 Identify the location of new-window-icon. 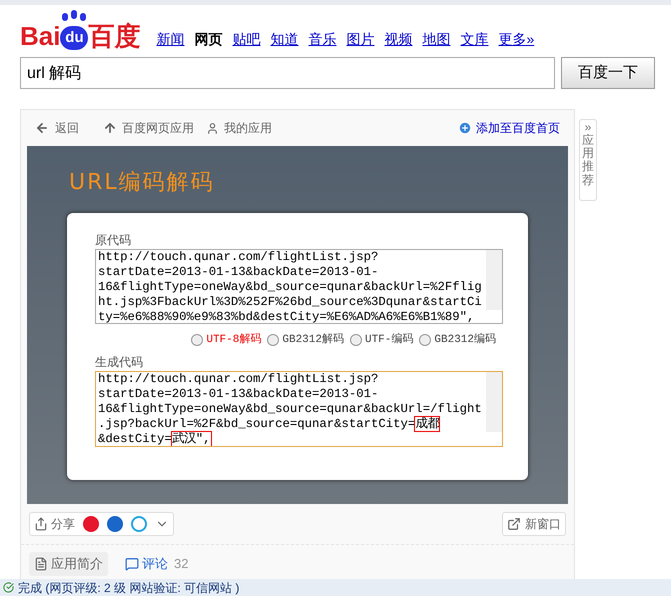
(514, 524).